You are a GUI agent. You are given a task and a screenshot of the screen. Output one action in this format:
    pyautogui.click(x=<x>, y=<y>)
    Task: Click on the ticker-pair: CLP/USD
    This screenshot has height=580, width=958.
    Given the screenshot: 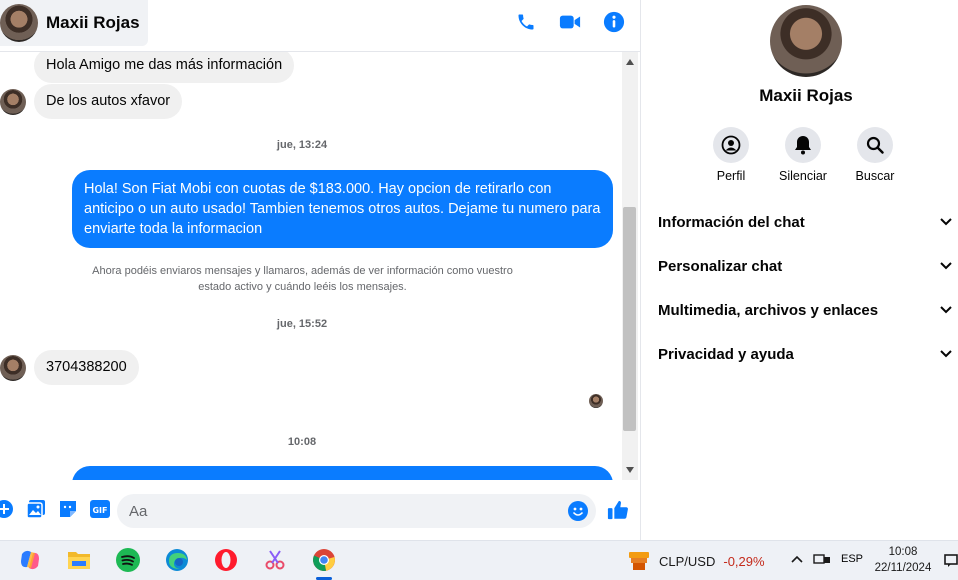 What is the action you would take?
    pyautogui.click(x=687, y=561)
    